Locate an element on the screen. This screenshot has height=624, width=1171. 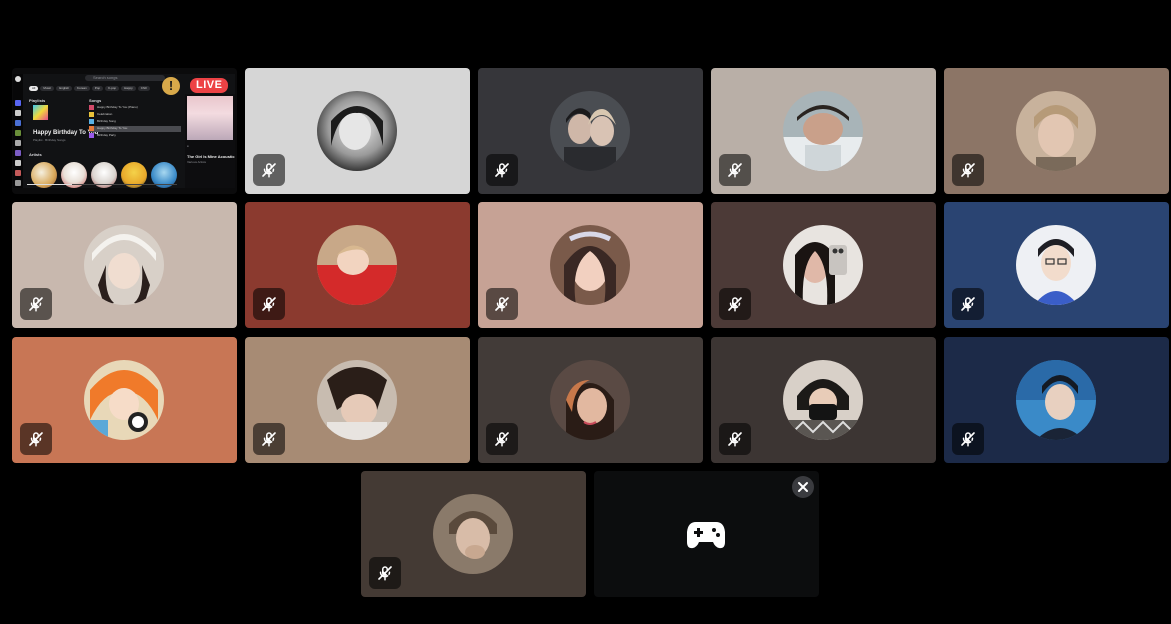
chip: Pop is located at coordinates (97, 88).